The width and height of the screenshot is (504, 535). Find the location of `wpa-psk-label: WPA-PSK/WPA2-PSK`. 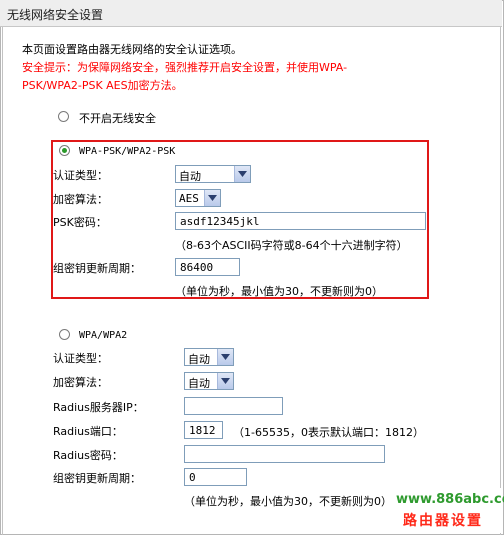

wpa-psk-label: WPA-PSK/WPA2-PSK is located at coordinates (127, 151).